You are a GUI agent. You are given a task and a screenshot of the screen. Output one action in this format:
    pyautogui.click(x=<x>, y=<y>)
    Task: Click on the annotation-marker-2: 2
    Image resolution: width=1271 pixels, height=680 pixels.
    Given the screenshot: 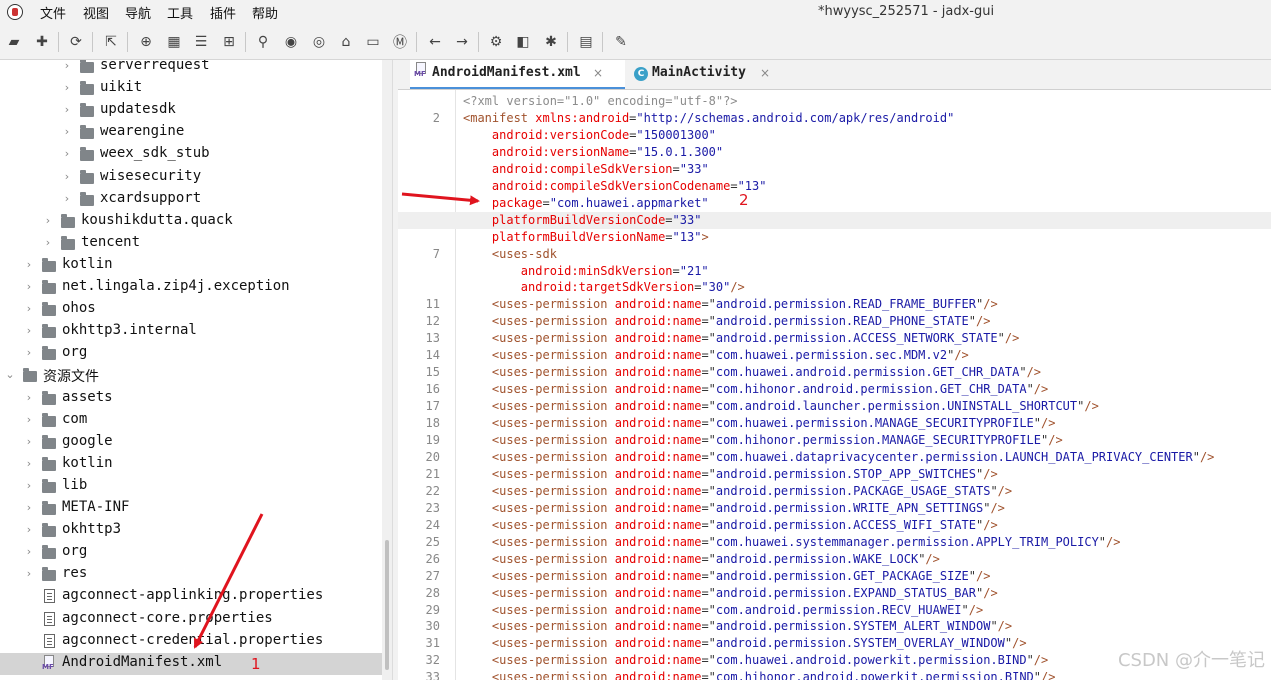 What is the action you would take?
    pyautogui.click(x=744, y=200)
    